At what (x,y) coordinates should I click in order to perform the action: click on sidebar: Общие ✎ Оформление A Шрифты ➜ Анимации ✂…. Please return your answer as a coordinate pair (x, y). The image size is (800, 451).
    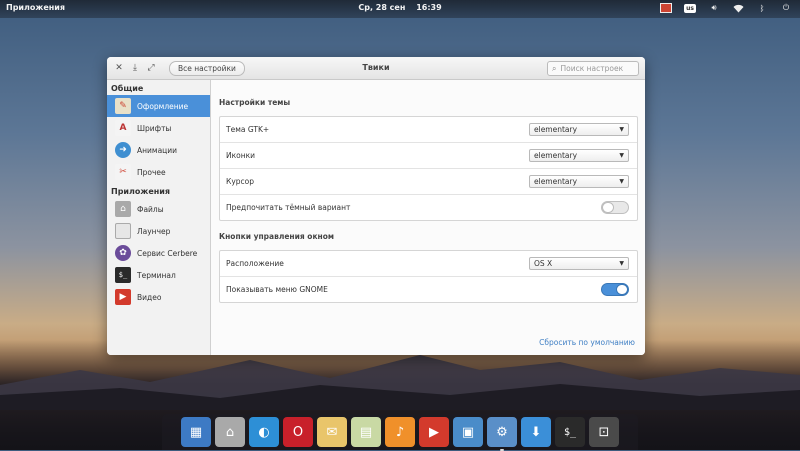
    Looking at the image, I should click on (159, 217).